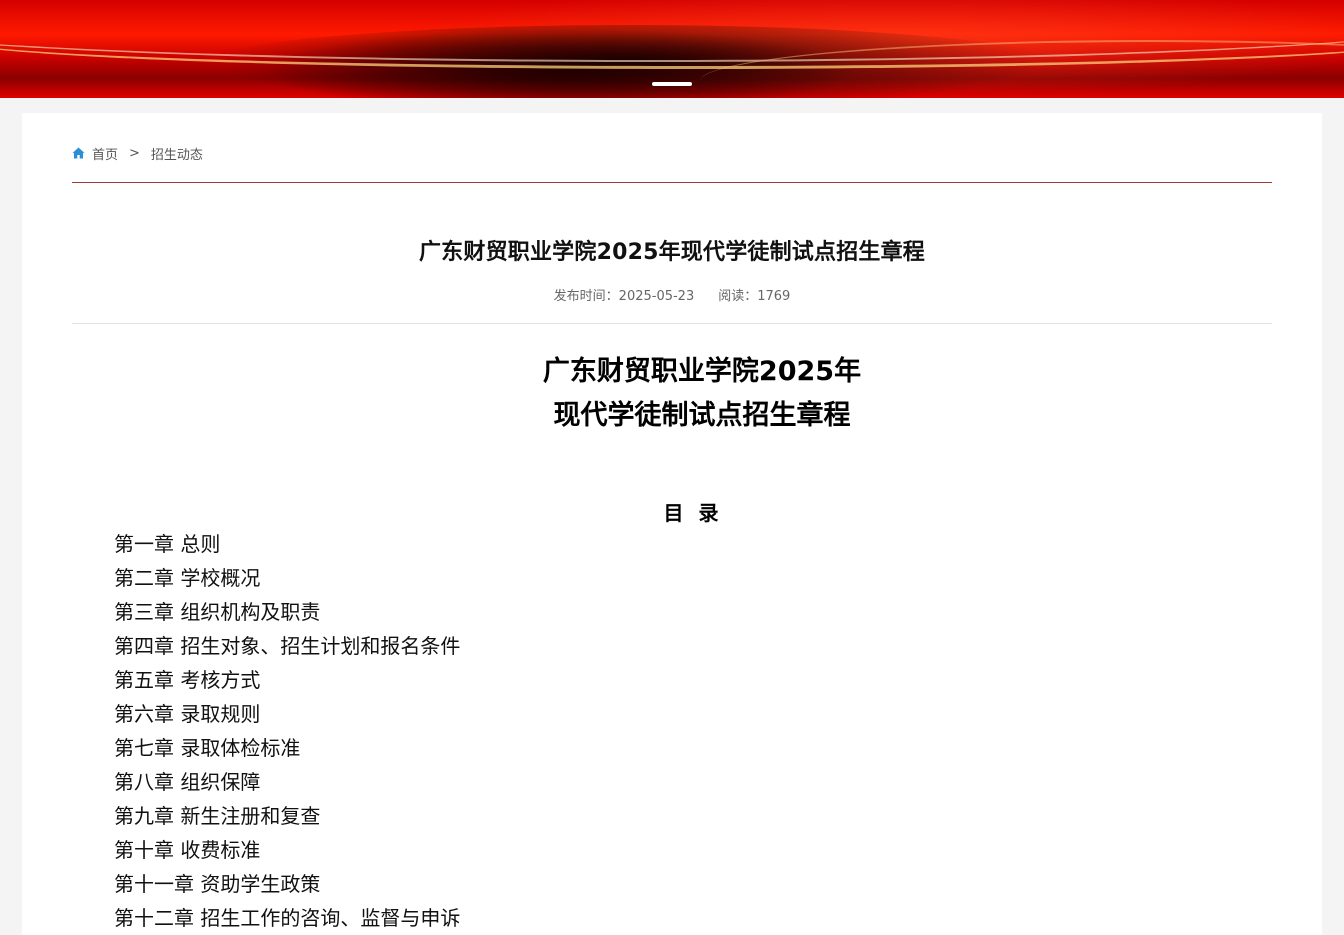  Describe the element at coordinates (78, 153) in the screenshot. I see `home-icon` at that location.